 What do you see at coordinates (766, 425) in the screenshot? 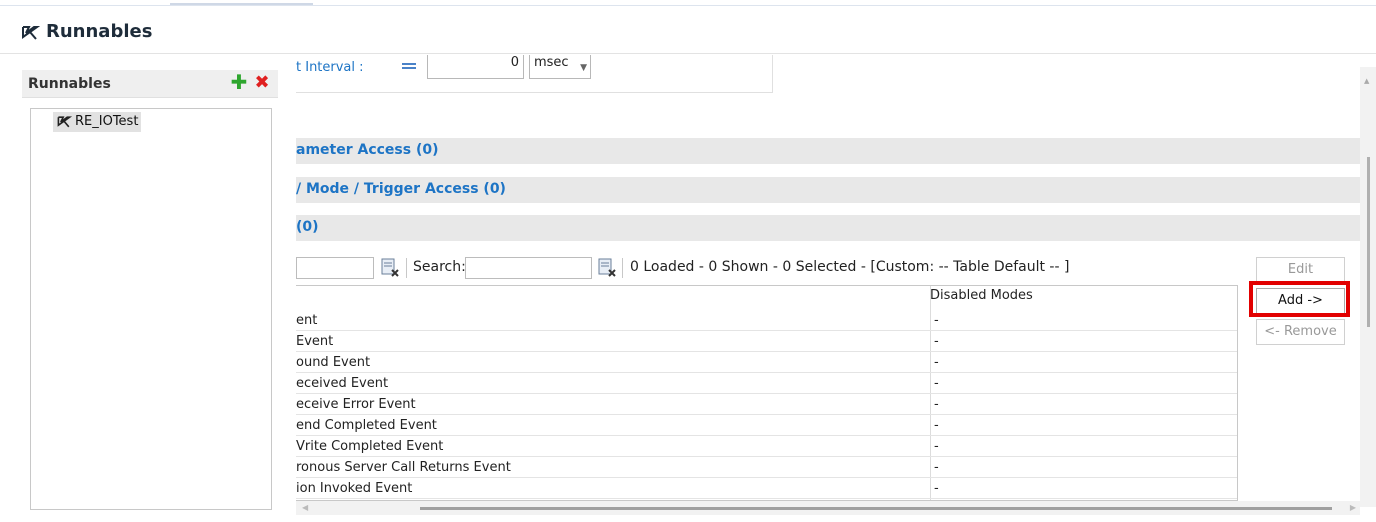
I see `table-row: end Completed Event -` at bounding box center [766, 425].